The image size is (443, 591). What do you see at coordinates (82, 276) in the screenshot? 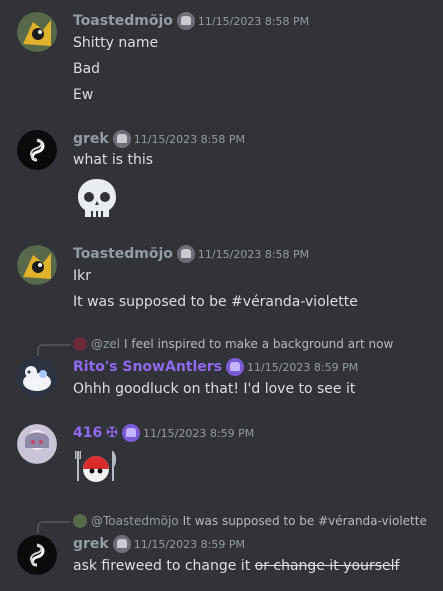
I see `message-line: Ikr` at bounding box center [82, 276].